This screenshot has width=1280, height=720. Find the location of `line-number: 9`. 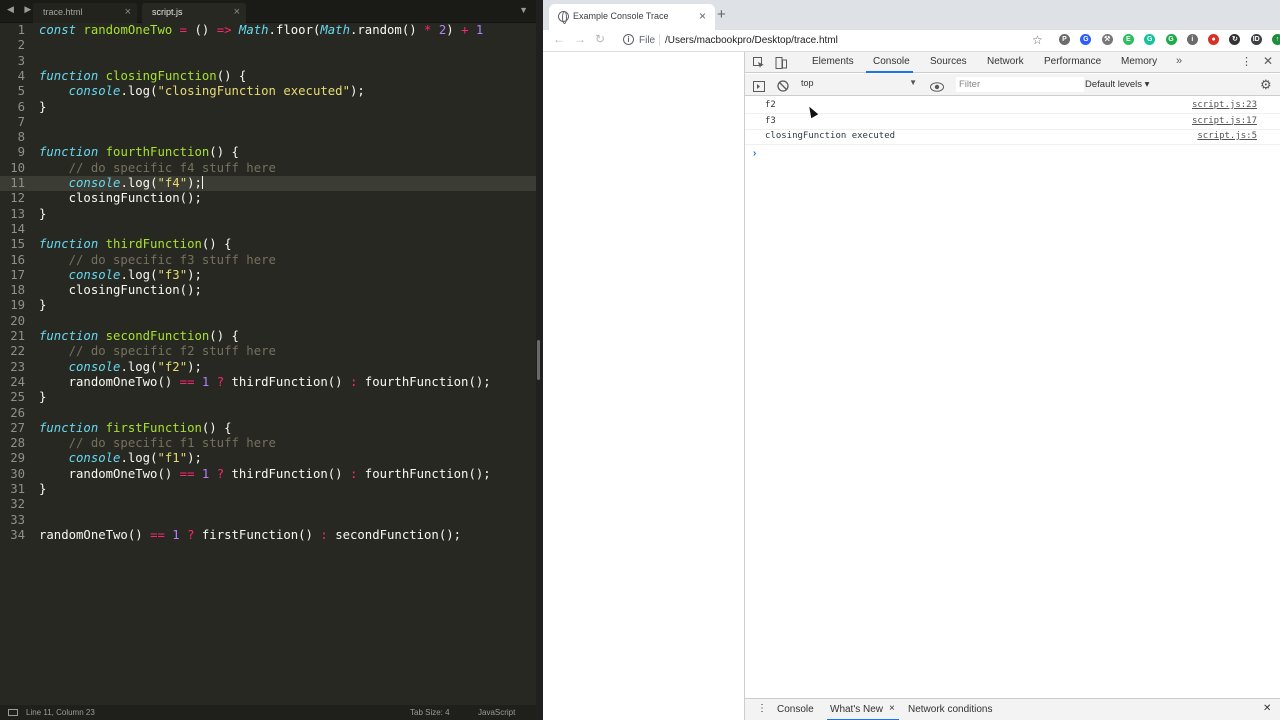

line-number: 9 is located at coordinates (21, 152).